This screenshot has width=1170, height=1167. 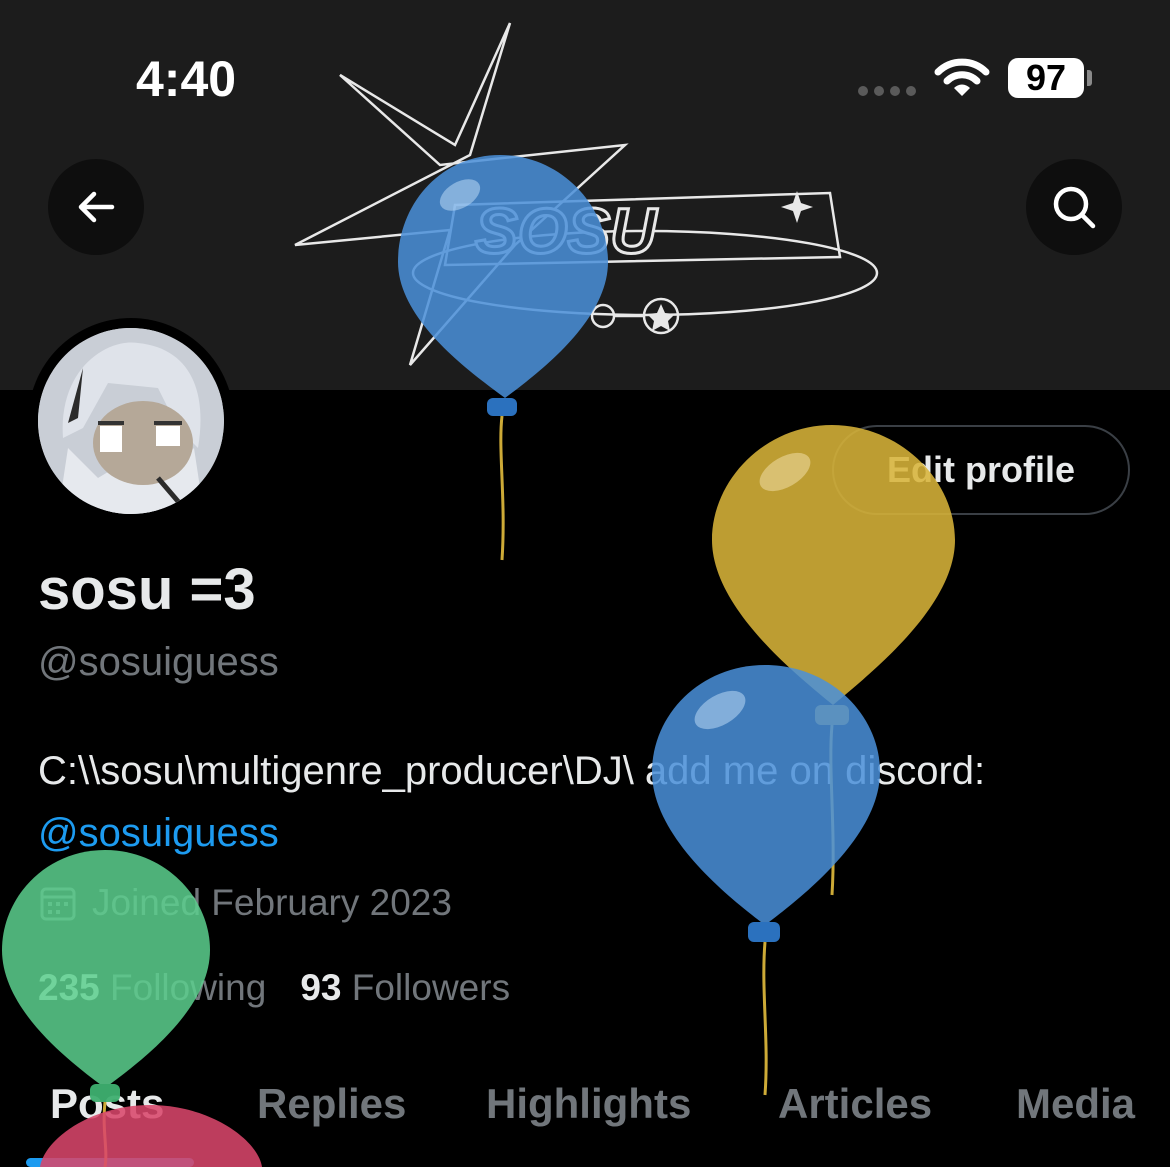 I want to click on display-name: sosu =3, so click(x=147, y=589).